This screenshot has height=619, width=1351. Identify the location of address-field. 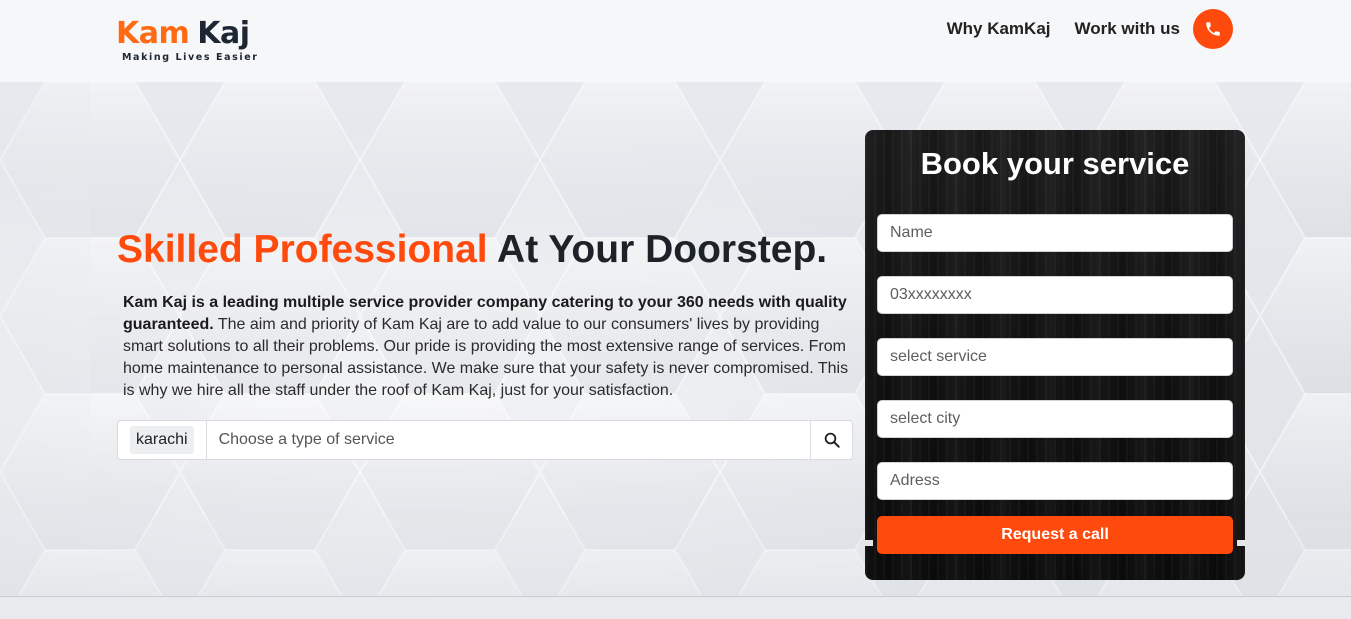
(1055, 481).